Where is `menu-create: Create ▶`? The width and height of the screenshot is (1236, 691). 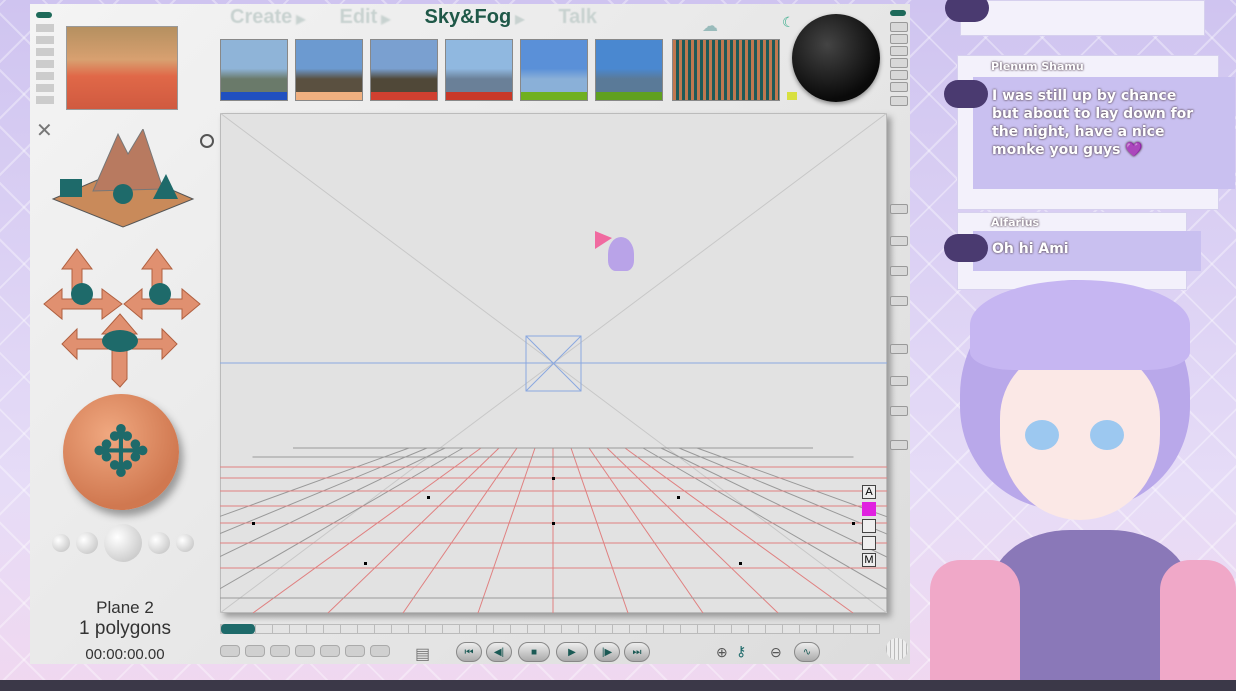 menu-create: Create ▶ is located at coordinates (268, 17).